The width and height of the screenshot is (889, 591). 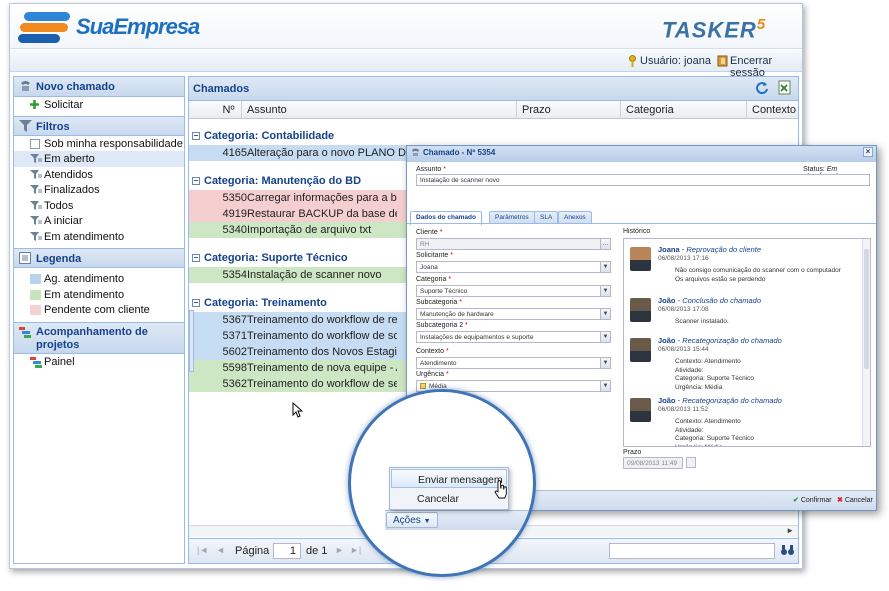 I want to click on deadline-input: 09/08/2013 11:49, so click(x=653, y=463).